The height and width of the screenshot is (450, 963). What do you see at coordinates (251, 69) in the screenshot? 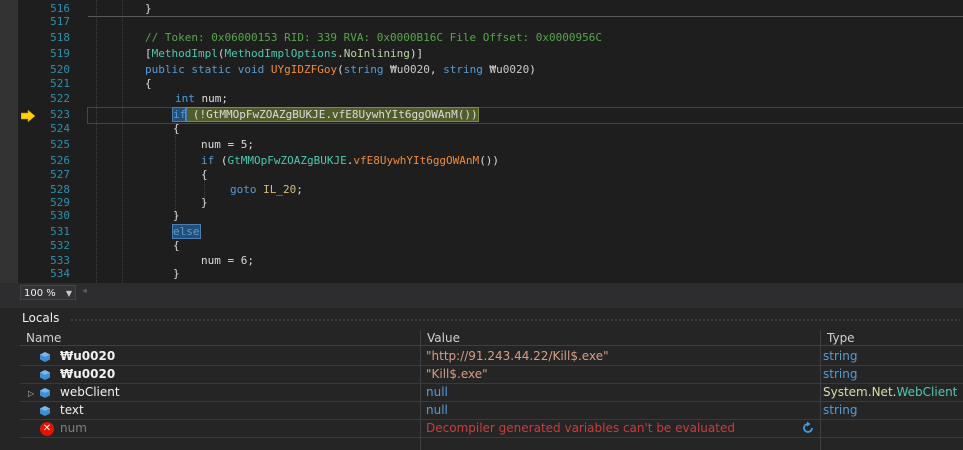
I see `keyword: void` at bounding box center [251, 69].